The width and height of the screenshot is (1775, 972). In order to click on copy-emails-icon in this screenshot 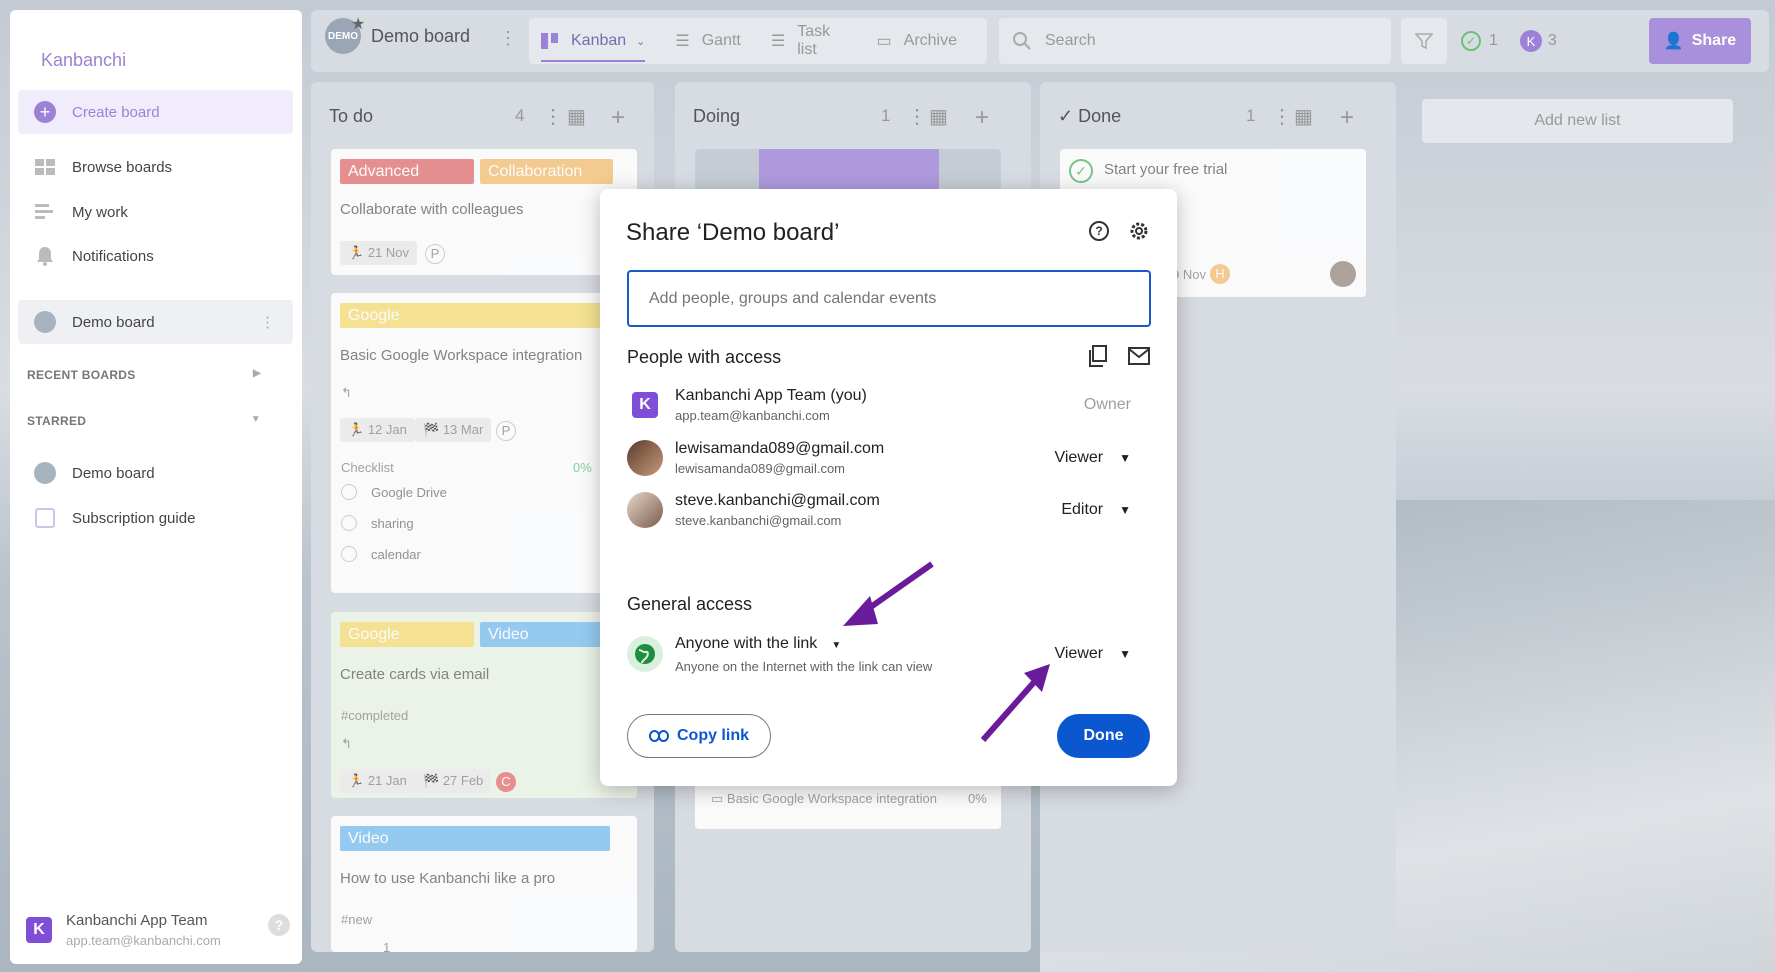, I will do `click(1098, 356)`.